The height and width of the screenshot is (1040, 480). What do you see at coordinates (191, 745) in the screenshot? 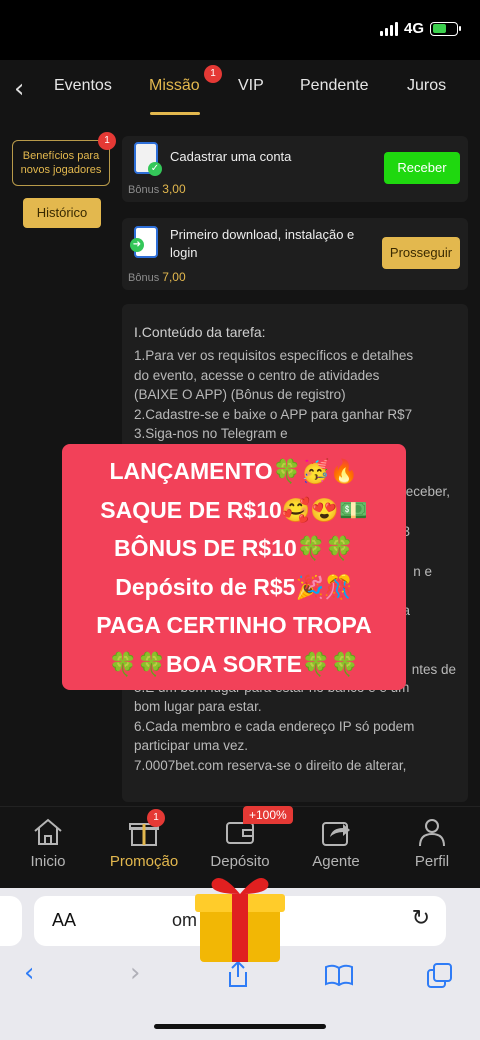
I see `content-line: participar uma vez.` at bounding box center [191, 745].